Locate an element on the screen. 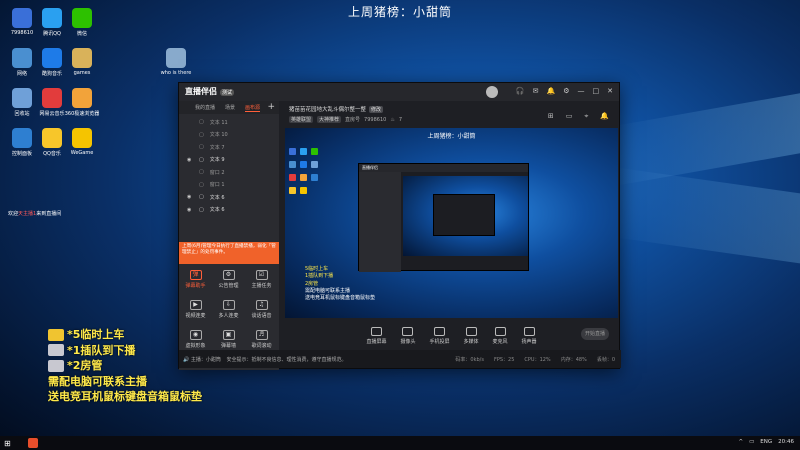  source-button: 手机投屏 is located at coordinates (439, 336).